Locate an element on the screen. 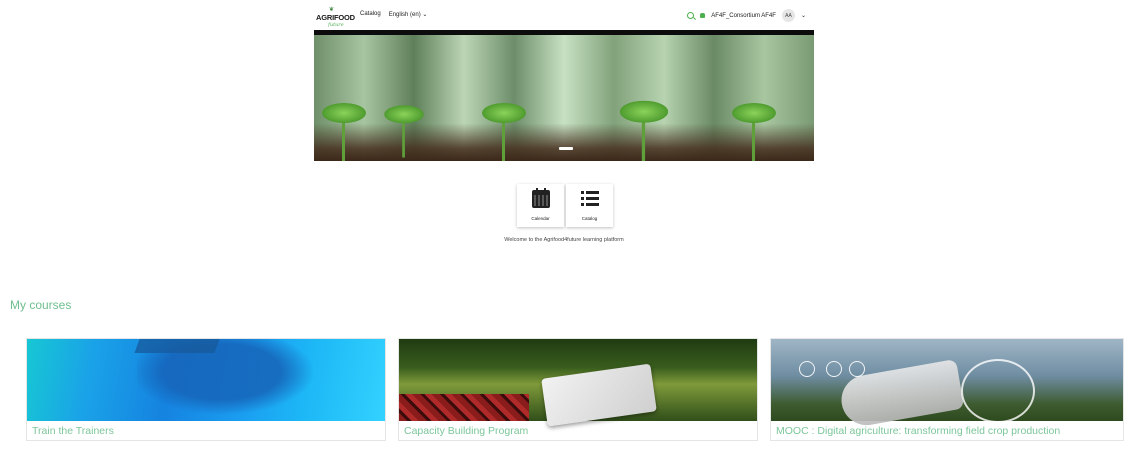  calendar-icon is located at coordinates (540, 198).